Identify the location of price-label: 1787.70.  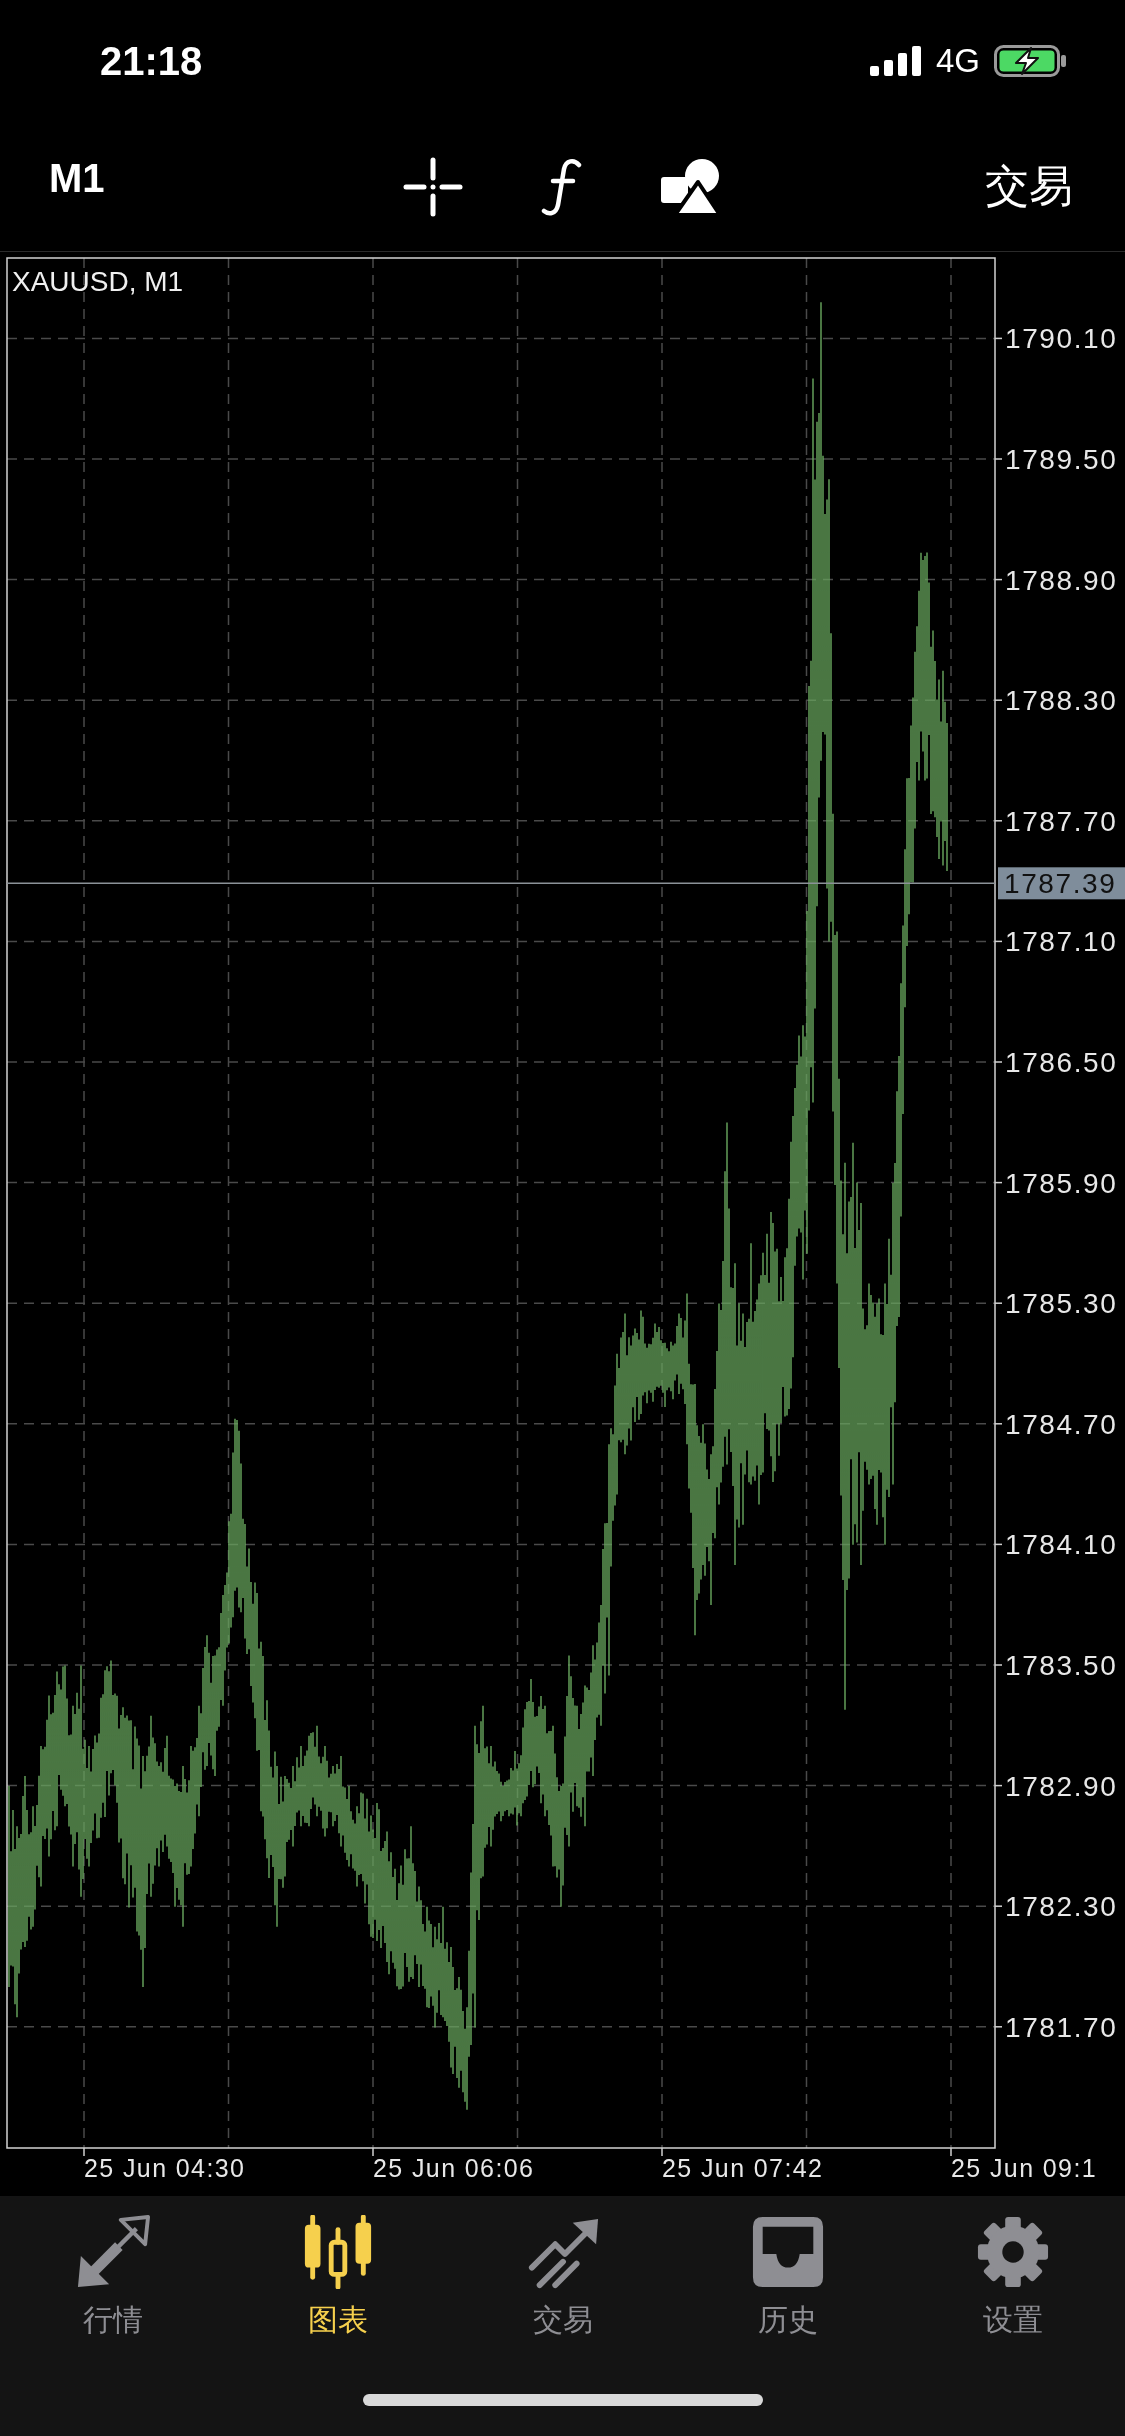
(1061, 821).